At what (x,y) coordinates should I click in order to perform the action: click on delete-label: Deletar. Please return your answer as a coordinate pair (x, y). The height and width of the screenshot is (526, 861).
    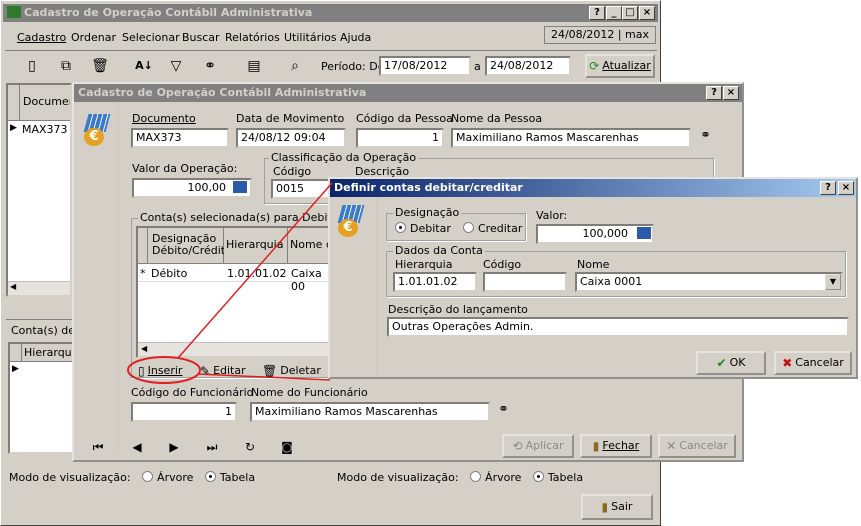
    Looking at the image, I should click on (300, 370).